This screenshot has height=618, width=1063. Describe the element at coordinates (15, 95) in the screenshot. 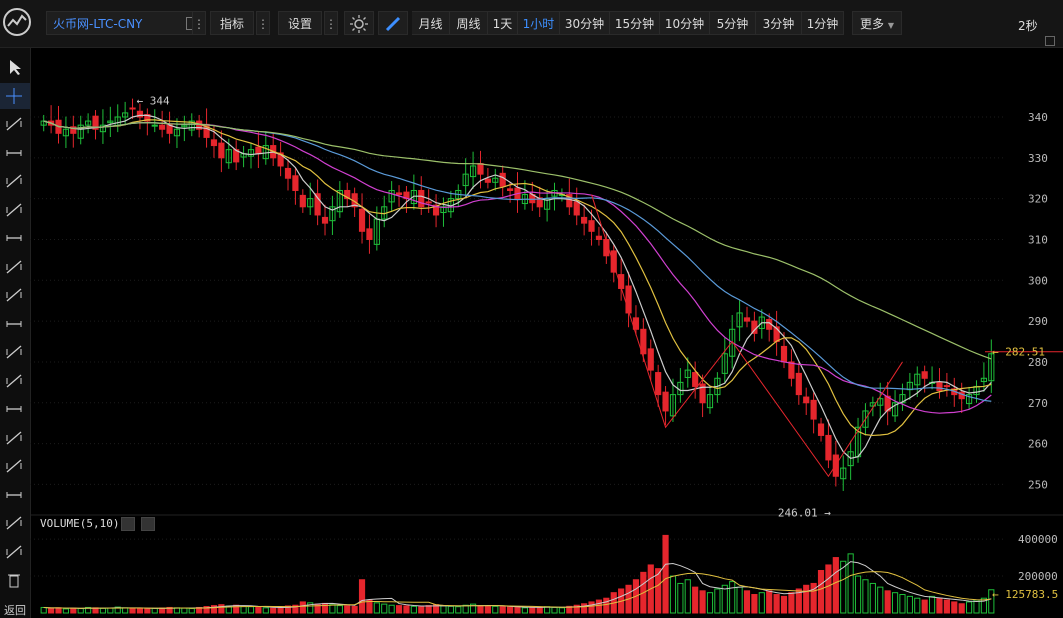

I see `crosshair-icon` at that location.